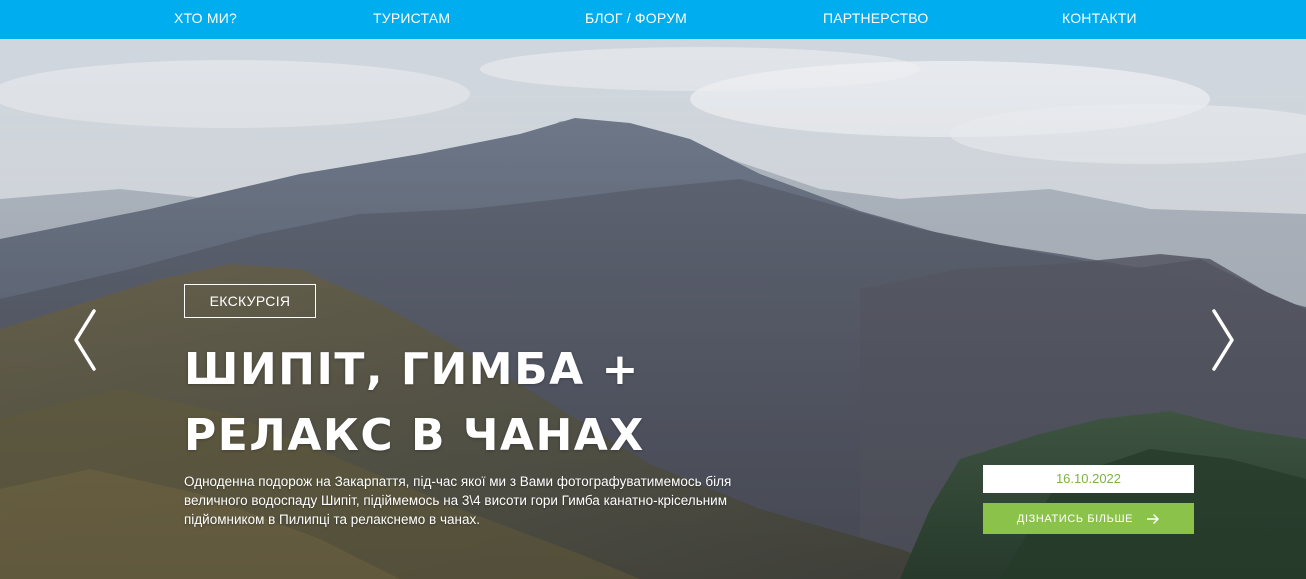 Image resolution: width=1306 pixels, height=579 pixels. Describe the element at coordinates (1153, 518) in the screenshot. I see `arrow-right-icon` at that location.